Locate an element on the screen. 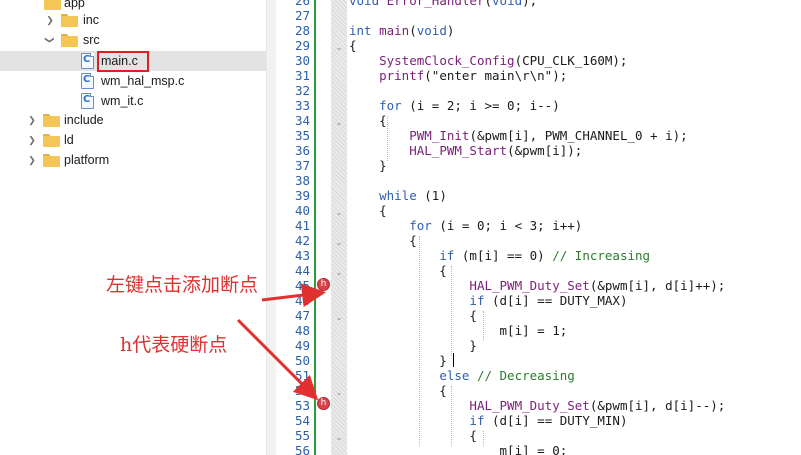 Image resolution: width=801 pixels, height=455 pixels. annotation-arrows is located at coordinates (281, 342).